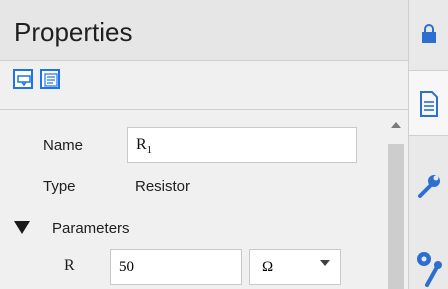 This screenshot has height=289, width=448. What do you see at coordinates (59, 186) in the screenshot?
I see `type-label: Type` at bounding box center [59, 186].